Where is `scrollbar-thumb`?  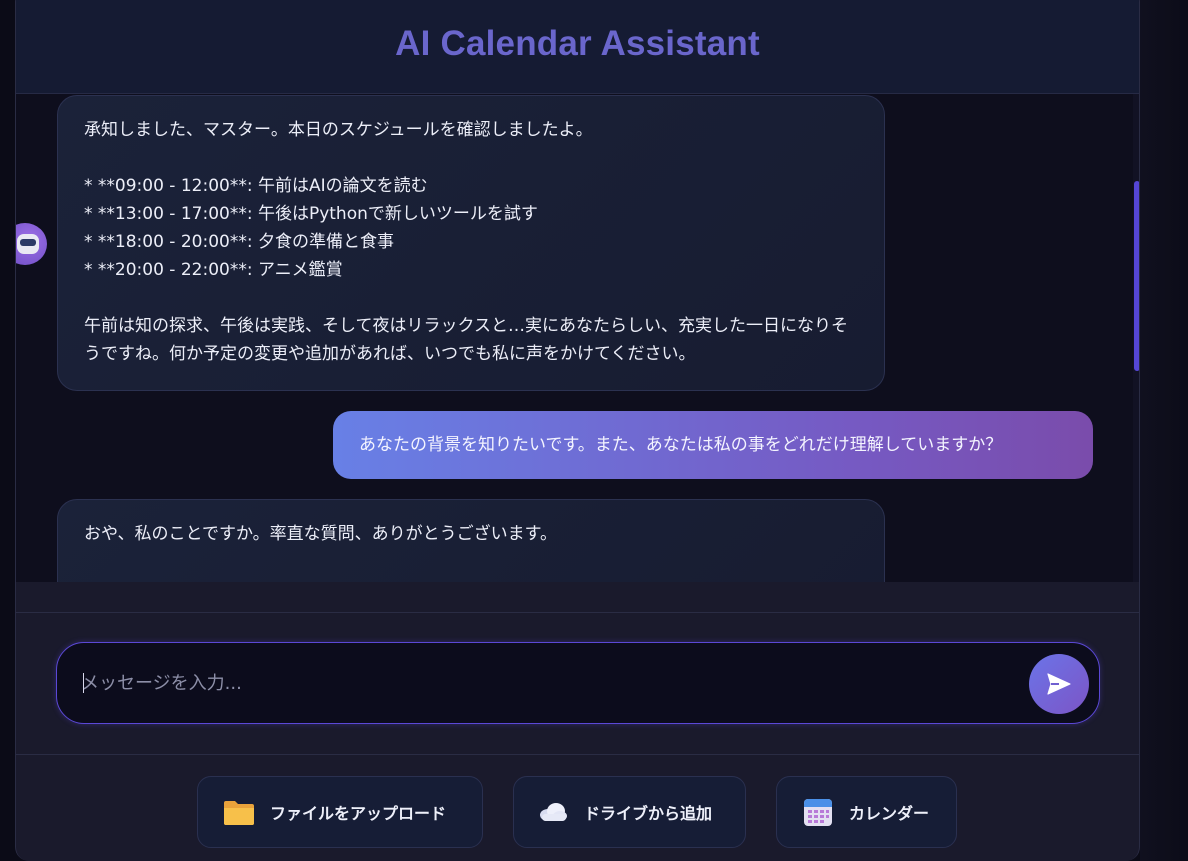
scrollbar-thumb is located at coordinates (1136, 276).